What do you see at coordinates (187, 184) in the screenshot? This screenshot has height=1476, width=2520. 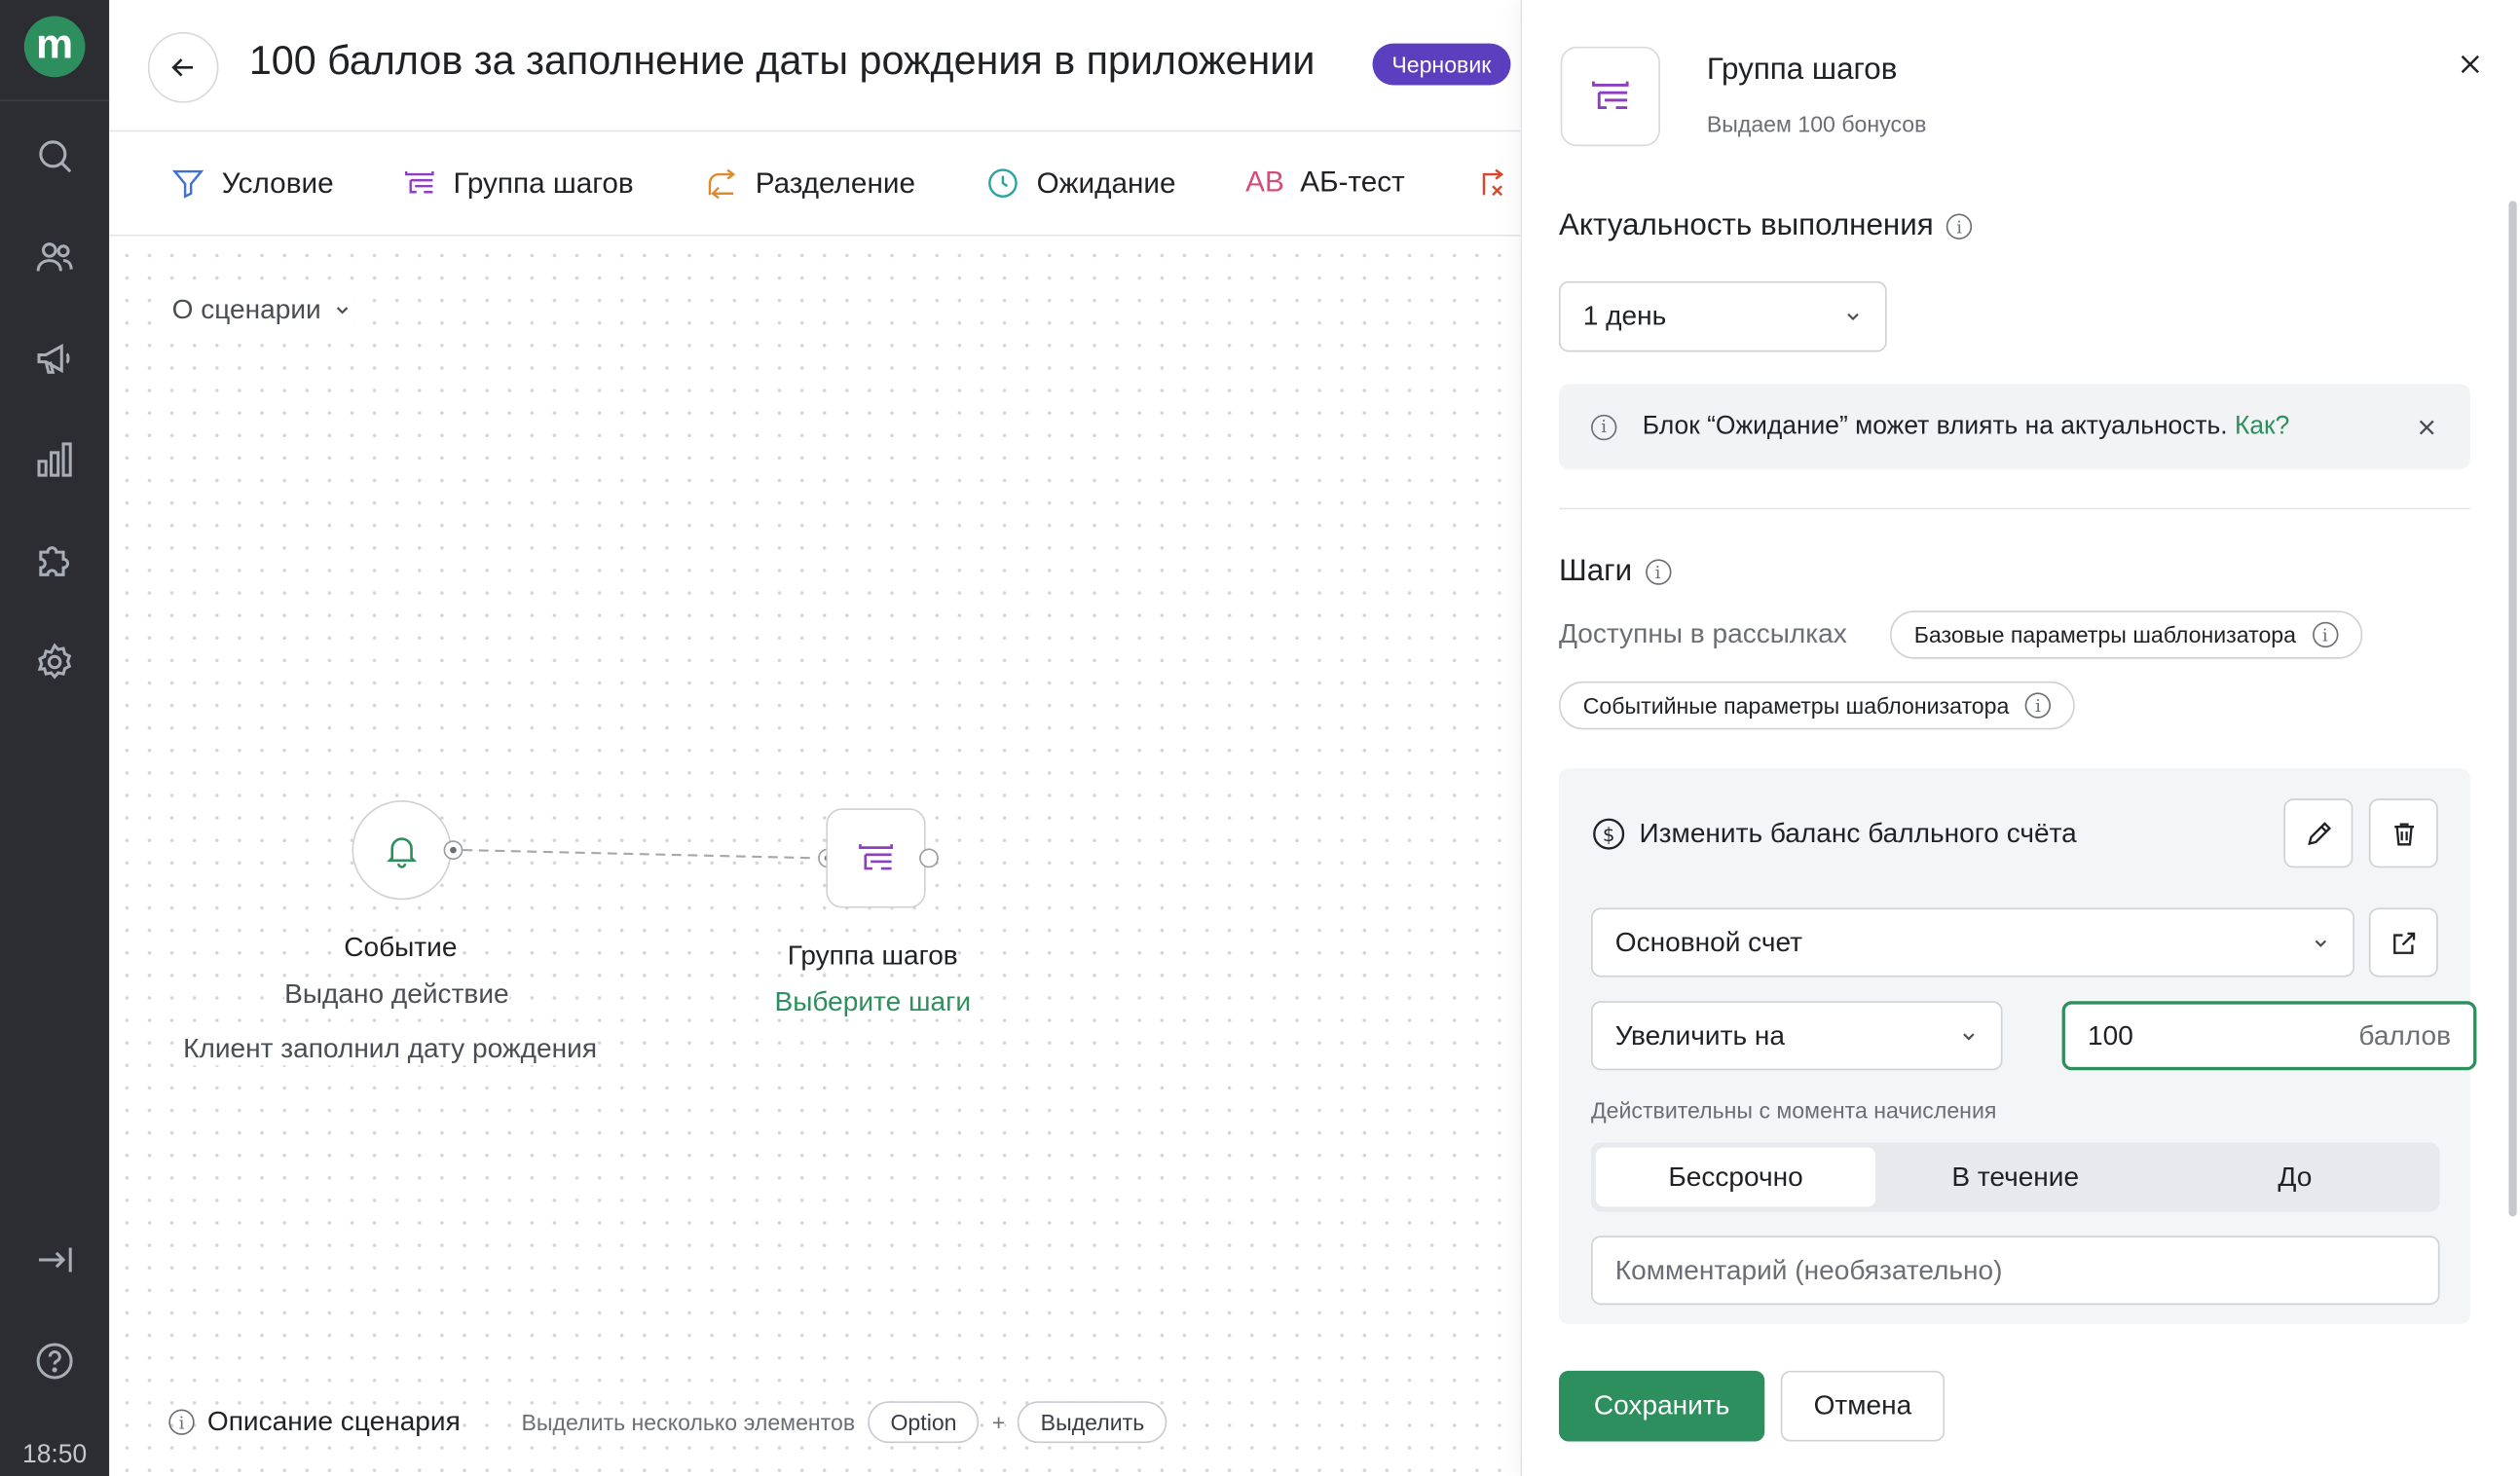 I see `filter-icon` at bounding box center [187, 184].